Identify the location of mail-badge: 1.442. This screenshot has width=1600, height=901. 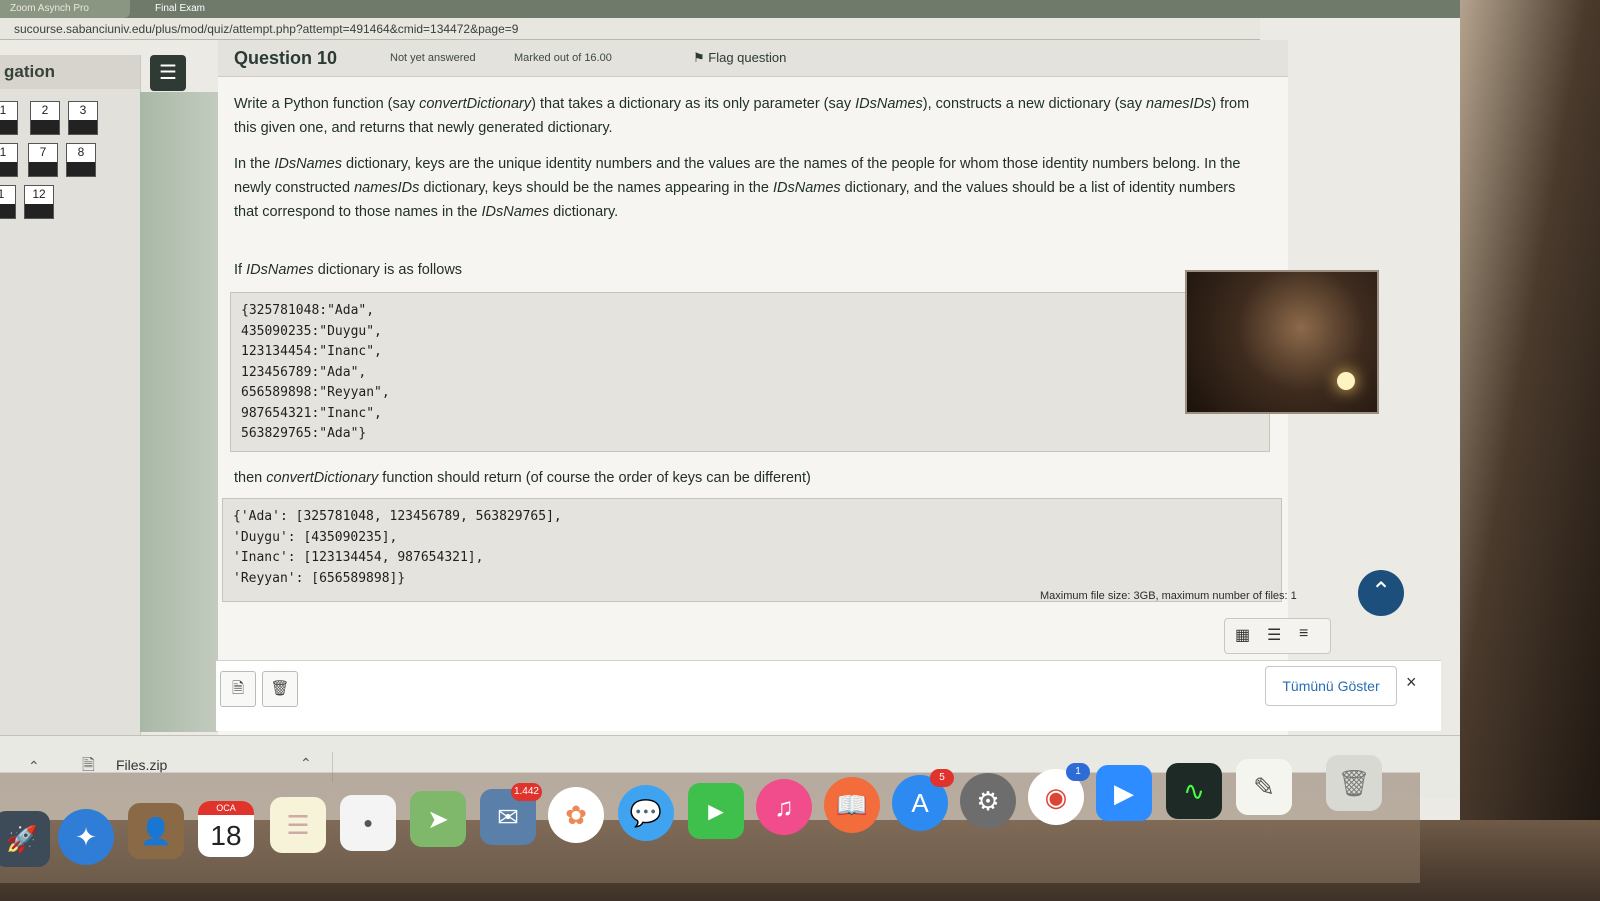
(526, 792).